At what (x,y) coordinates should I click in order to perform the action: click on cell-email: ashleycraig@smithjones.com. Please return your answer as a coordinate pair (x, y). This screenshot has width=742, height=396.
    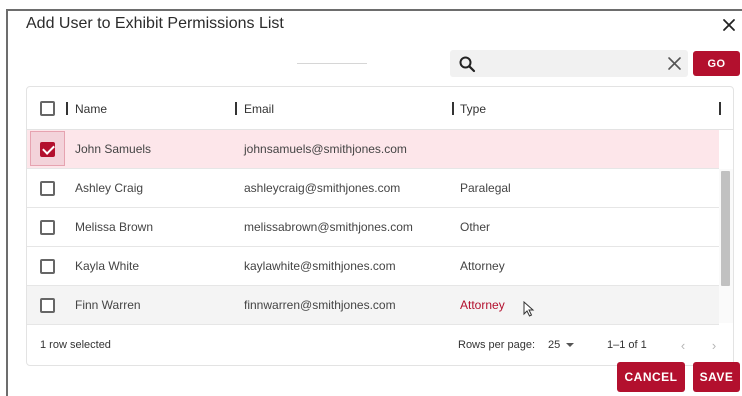
    Looking at the image, I should click on (322, 188).